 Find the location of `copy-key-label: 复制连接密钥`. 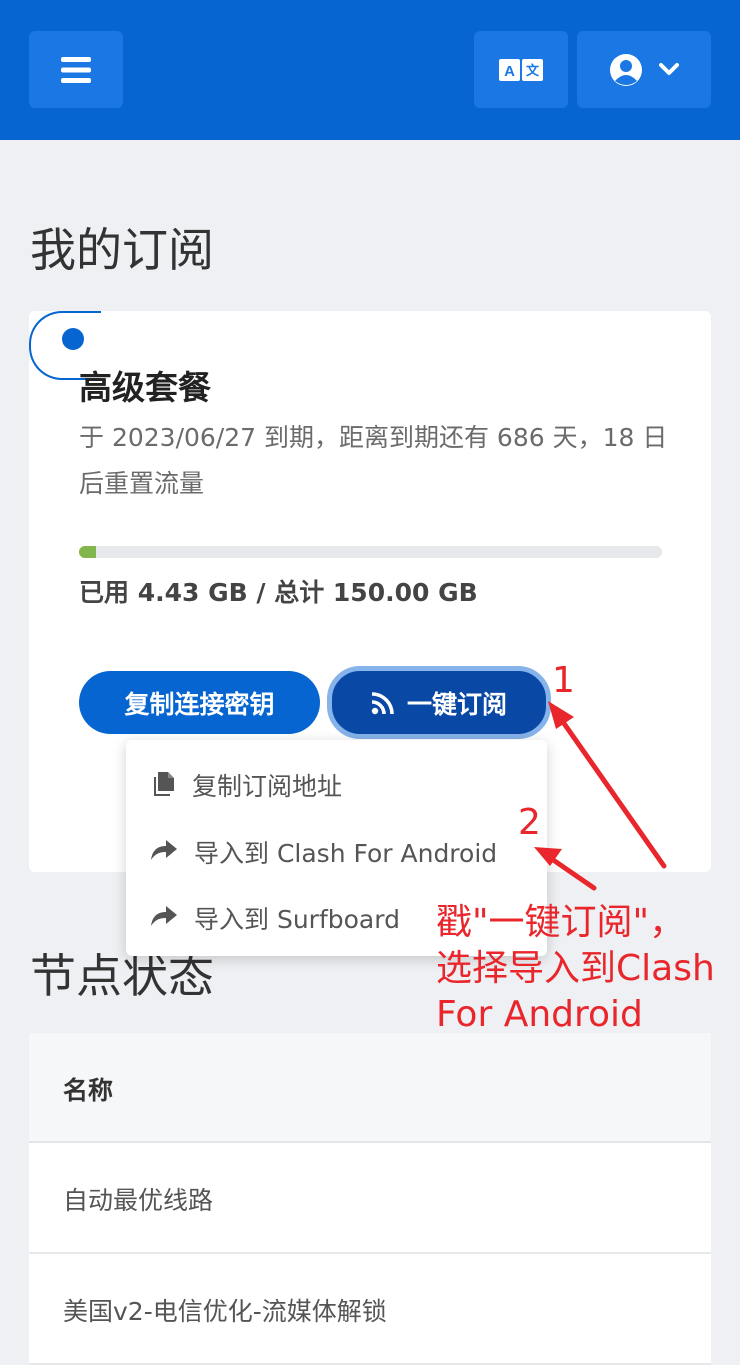

copy-key-label: 复制连接密钥 is located at coordinates (199, 704).